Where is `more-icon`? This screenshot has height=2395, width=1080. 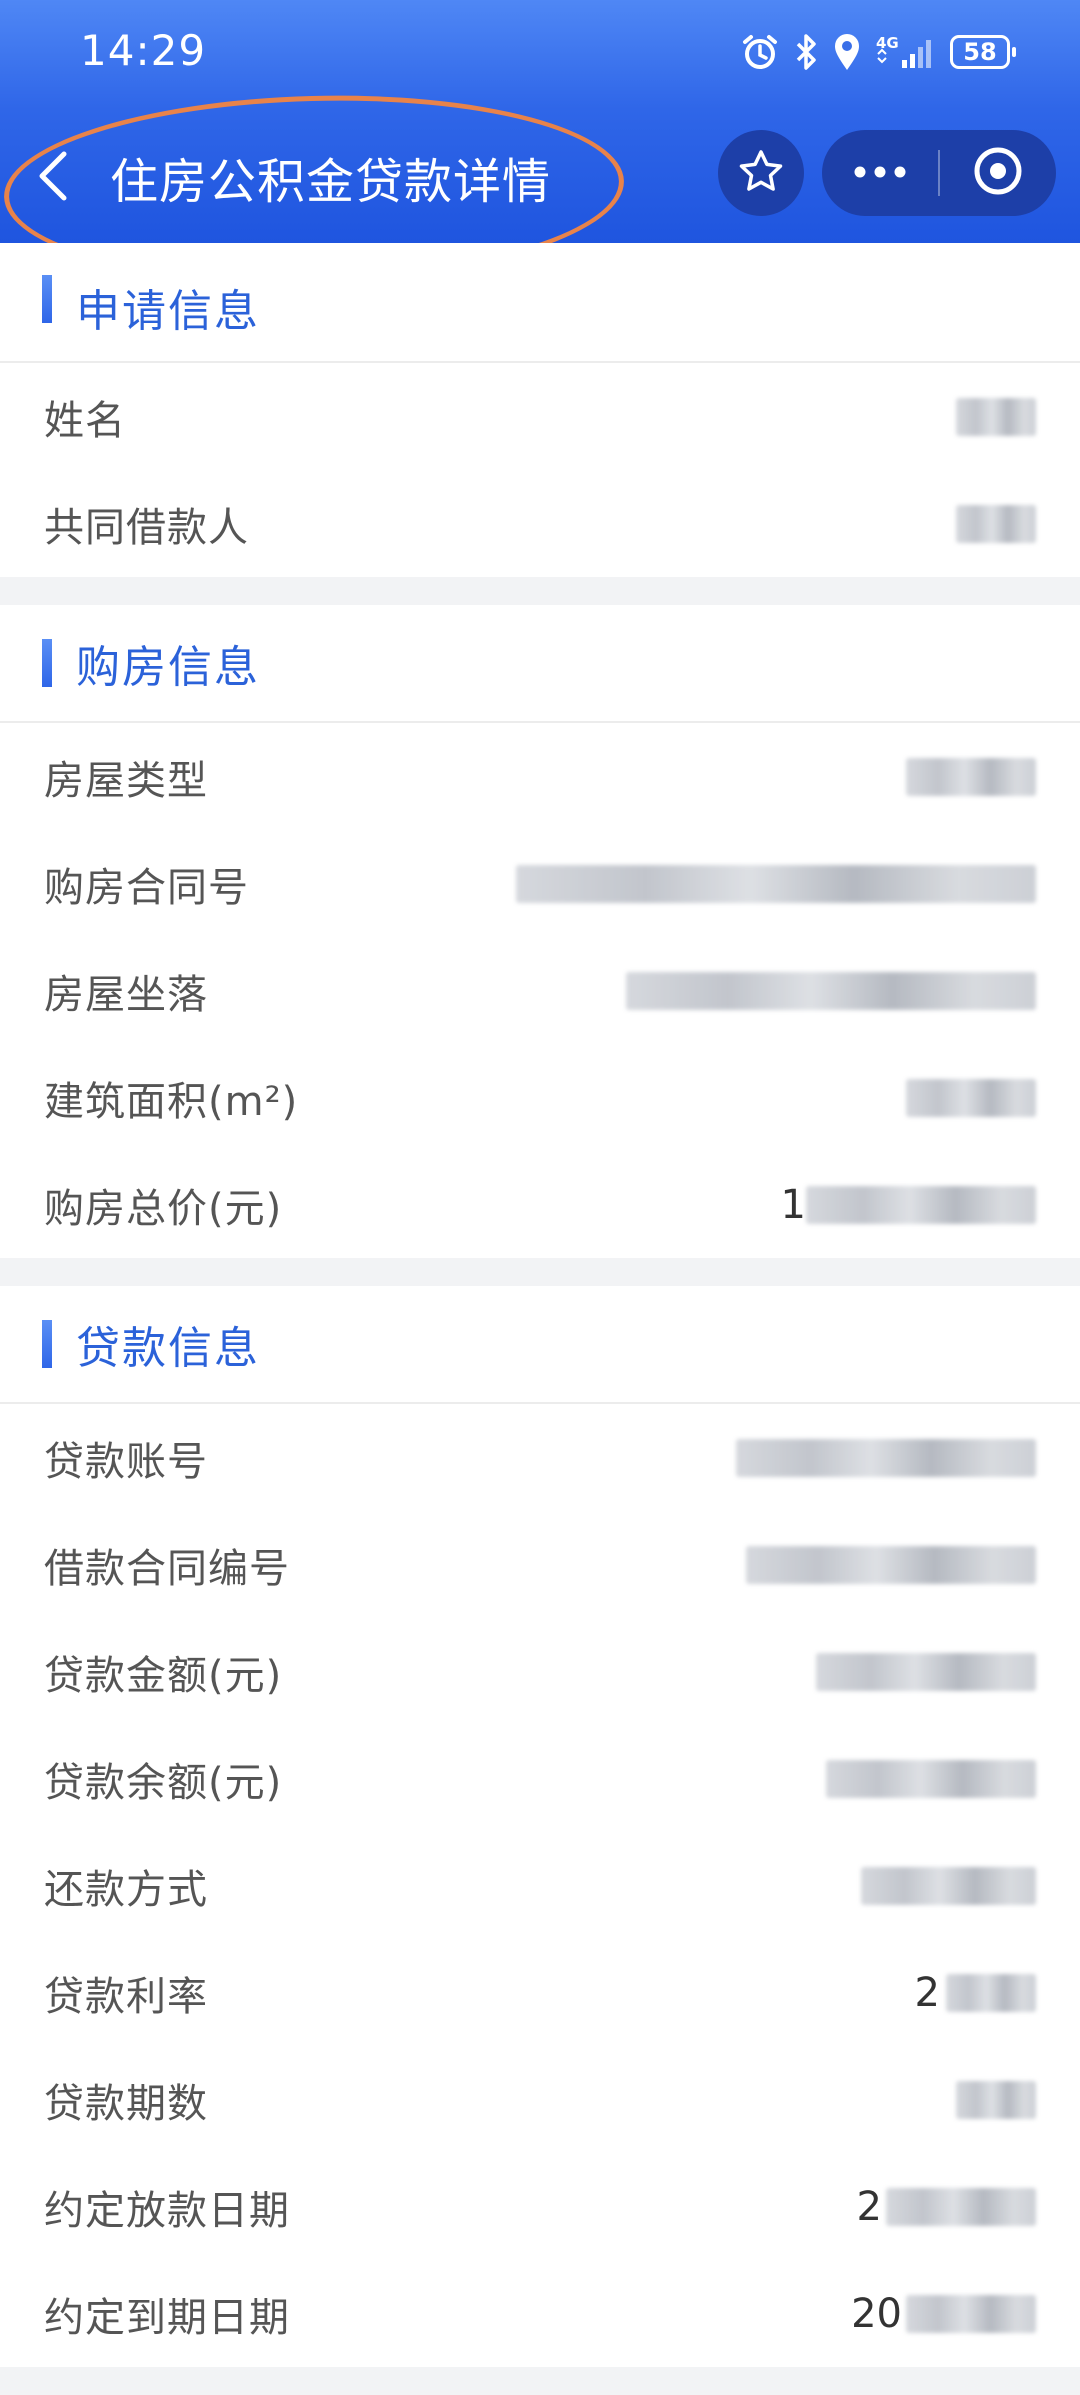
more-icon is located at coordinates (880, 173).